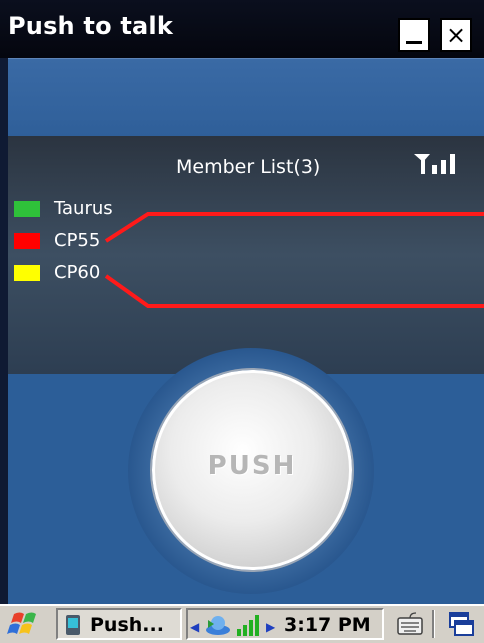 The image size is (484, 643). I want to click on taskbar: Push... ◀ ▶ 3:17 PM, so click(242, 623).